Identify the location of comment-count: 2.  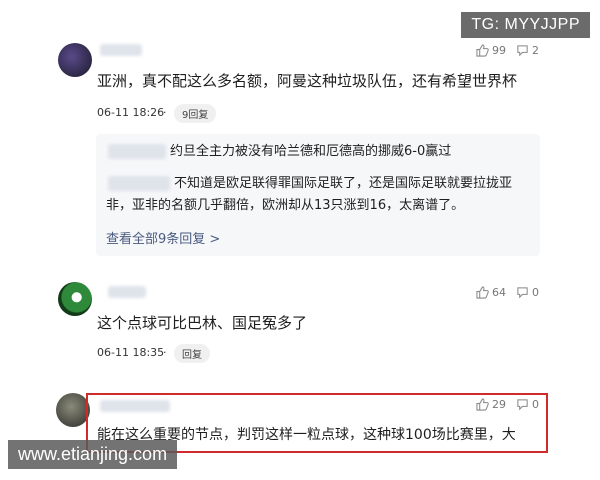
(535, 50).